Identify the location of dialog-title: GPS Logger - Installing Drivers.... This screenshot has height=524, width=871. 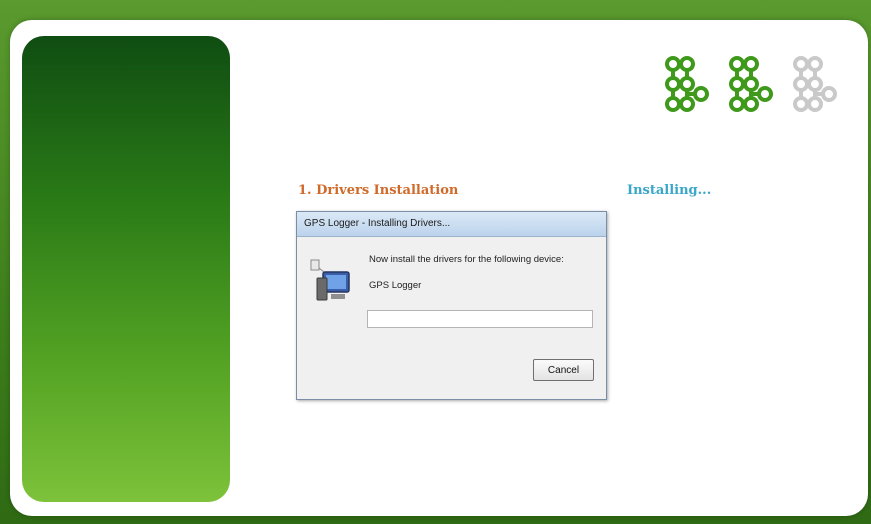
(451, 224).